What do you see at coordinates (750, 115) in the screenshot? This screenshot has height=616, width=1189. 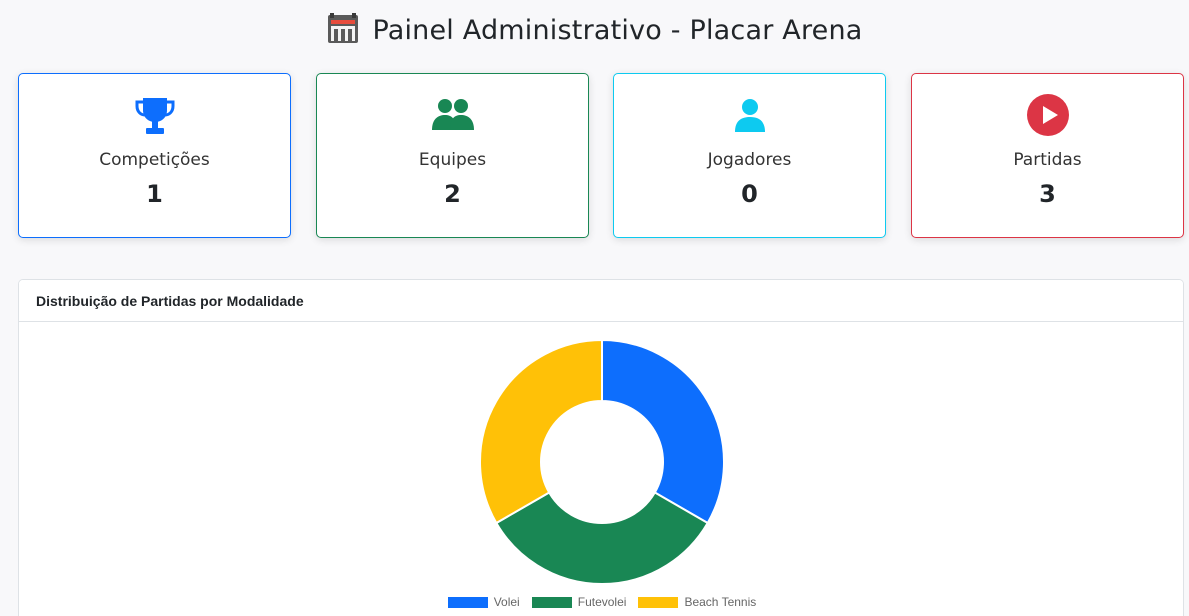 I see `user-icon` at bounding box center [750, 115].